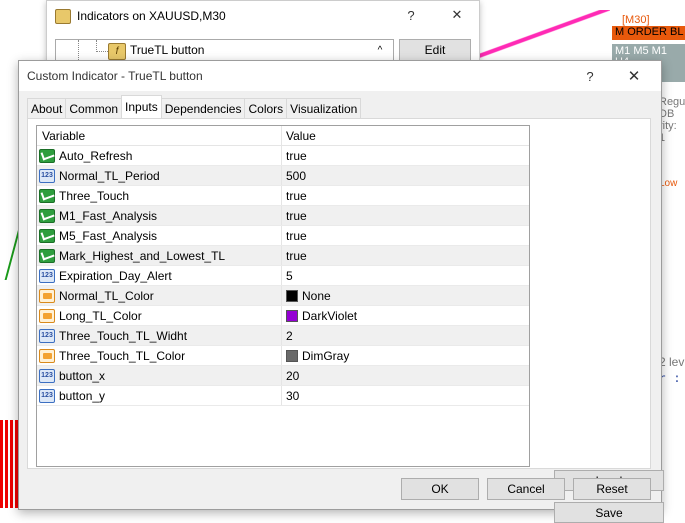 Image resolution: width=685 pixels, height=523 pixels. I want to click on variable-cell: Long_TL_Color, so click(159, 315).